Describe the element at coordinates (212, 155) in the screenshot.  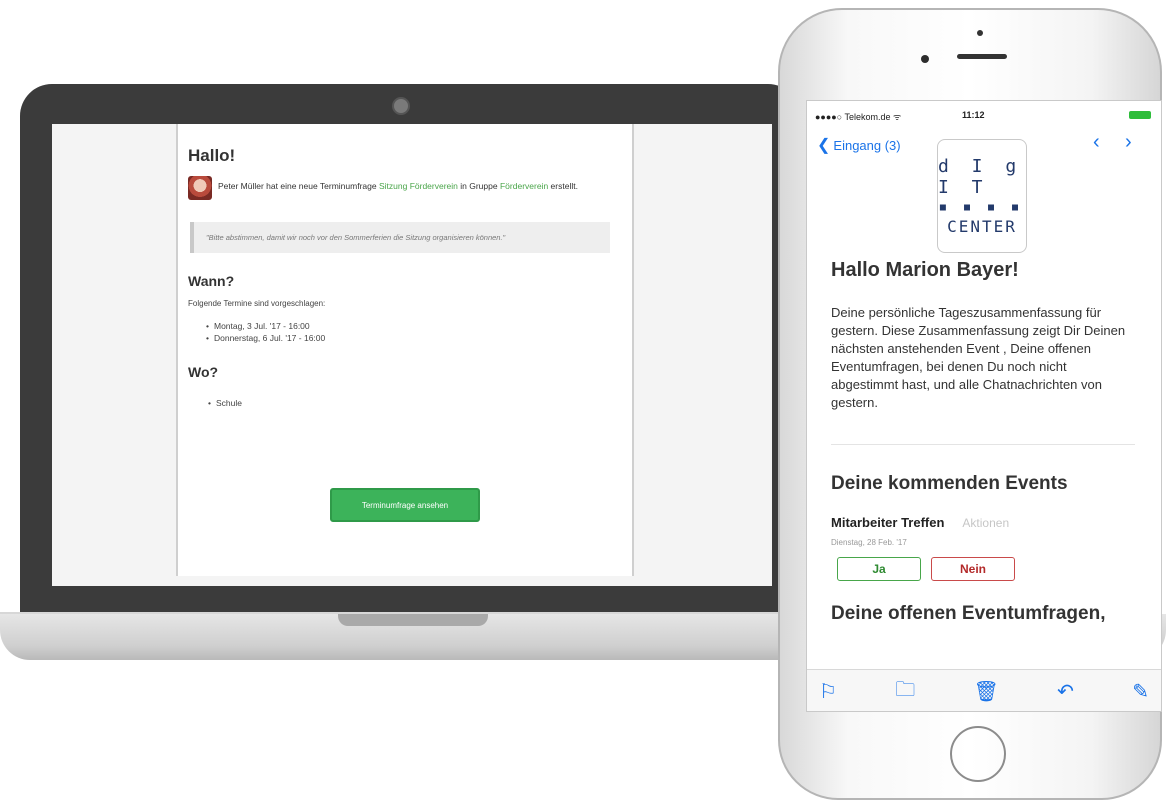
I see `email-greeting: Hallo!` at that location.